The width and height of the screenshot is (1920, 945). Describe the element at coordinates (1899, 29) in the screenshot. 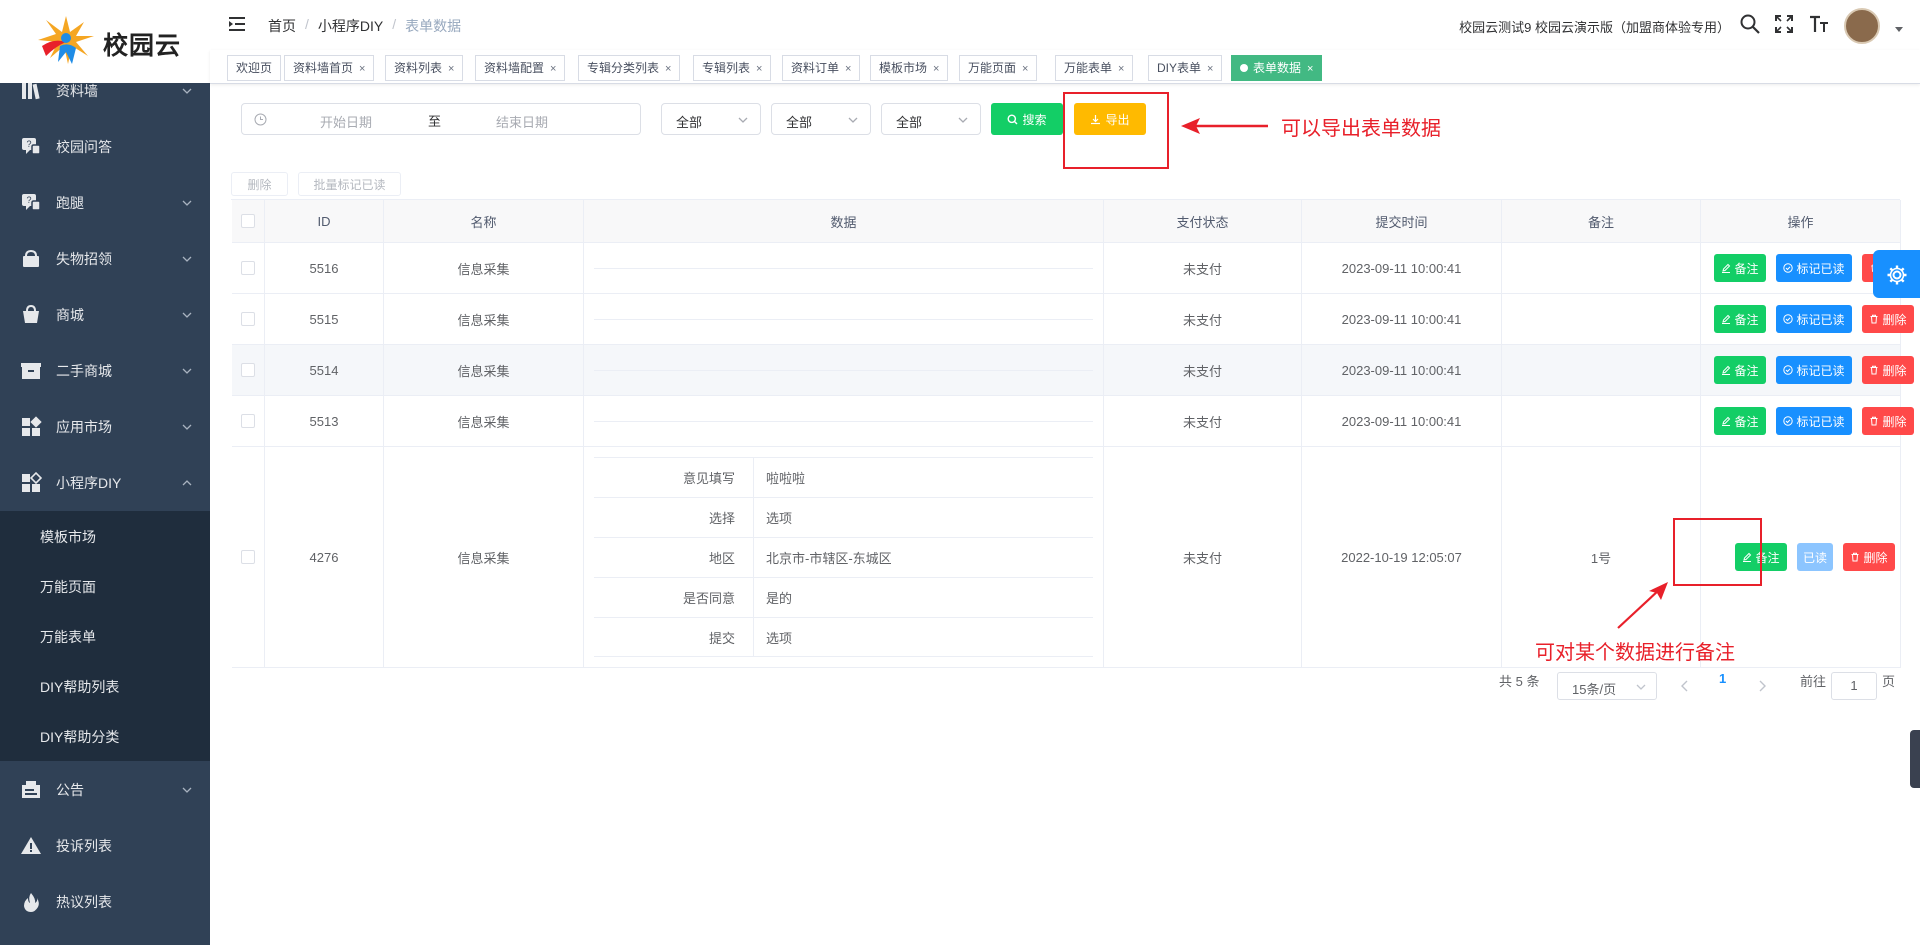

I see `caret-down-icon` at that location.